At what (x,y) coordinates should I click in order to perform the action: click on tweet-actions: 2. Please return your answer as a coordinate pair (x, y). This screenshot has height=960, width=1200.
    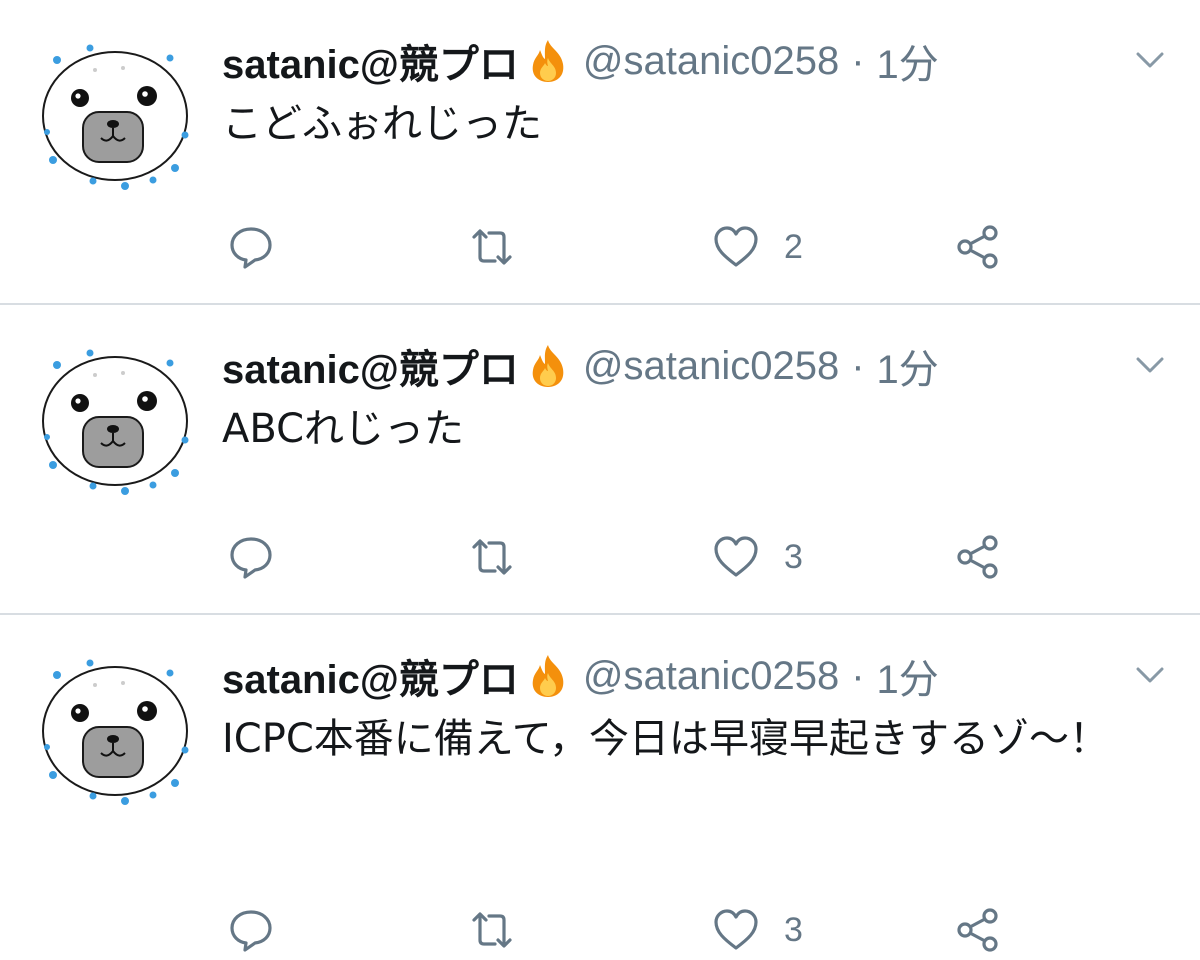
    Looking at the image, I should click on (600, 247).